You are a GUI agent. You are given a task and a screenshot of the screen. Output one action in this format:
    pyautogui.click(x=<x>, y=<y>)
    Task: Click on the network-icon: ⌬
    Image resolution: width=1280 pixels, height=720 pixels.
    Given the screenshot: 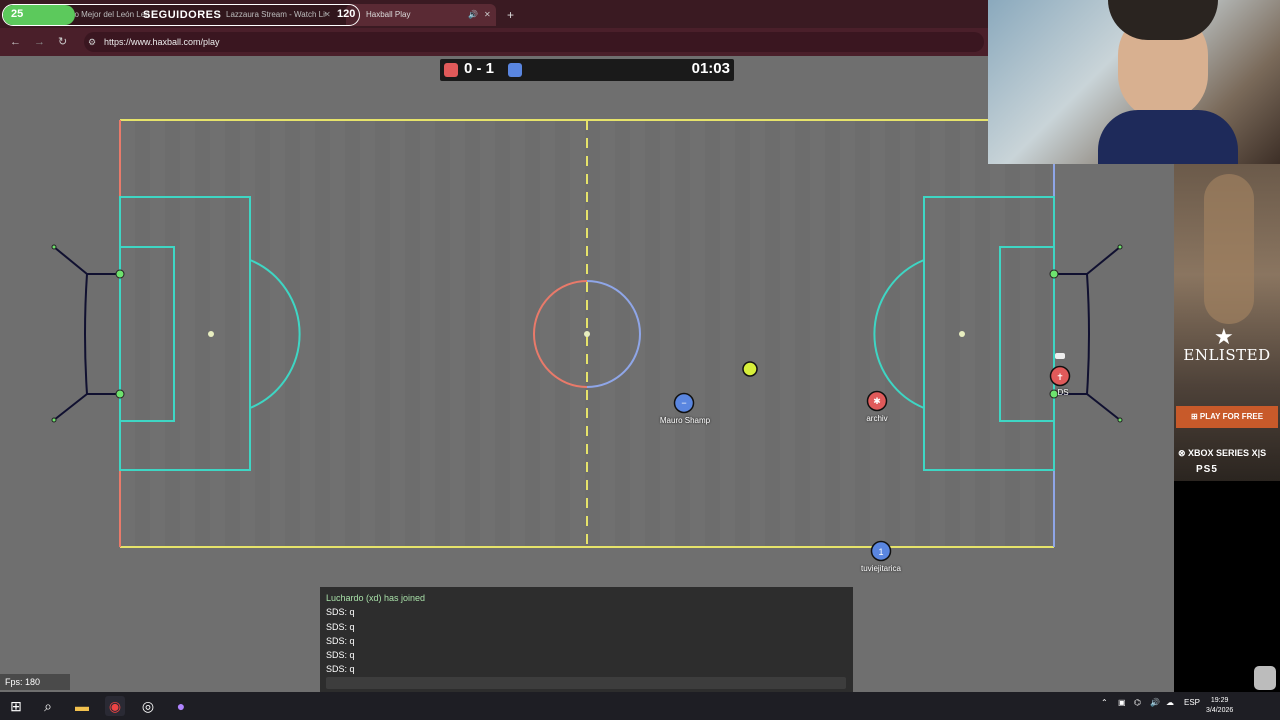 What is the action you would take?
    pyautogui.click(x=1137, y=702)
    